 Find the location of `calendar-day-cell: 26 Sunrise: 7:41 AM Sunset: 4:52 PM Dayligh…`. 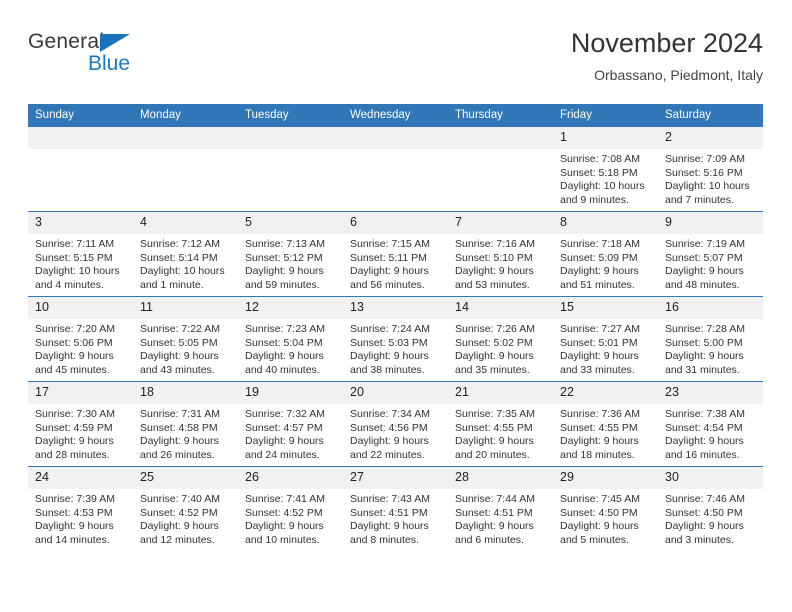

calendar-day-cell: 26 Sunrise: 7:41 AM Sunset: 4:52 PM Dayligh… is located at coordinates (290, 508).